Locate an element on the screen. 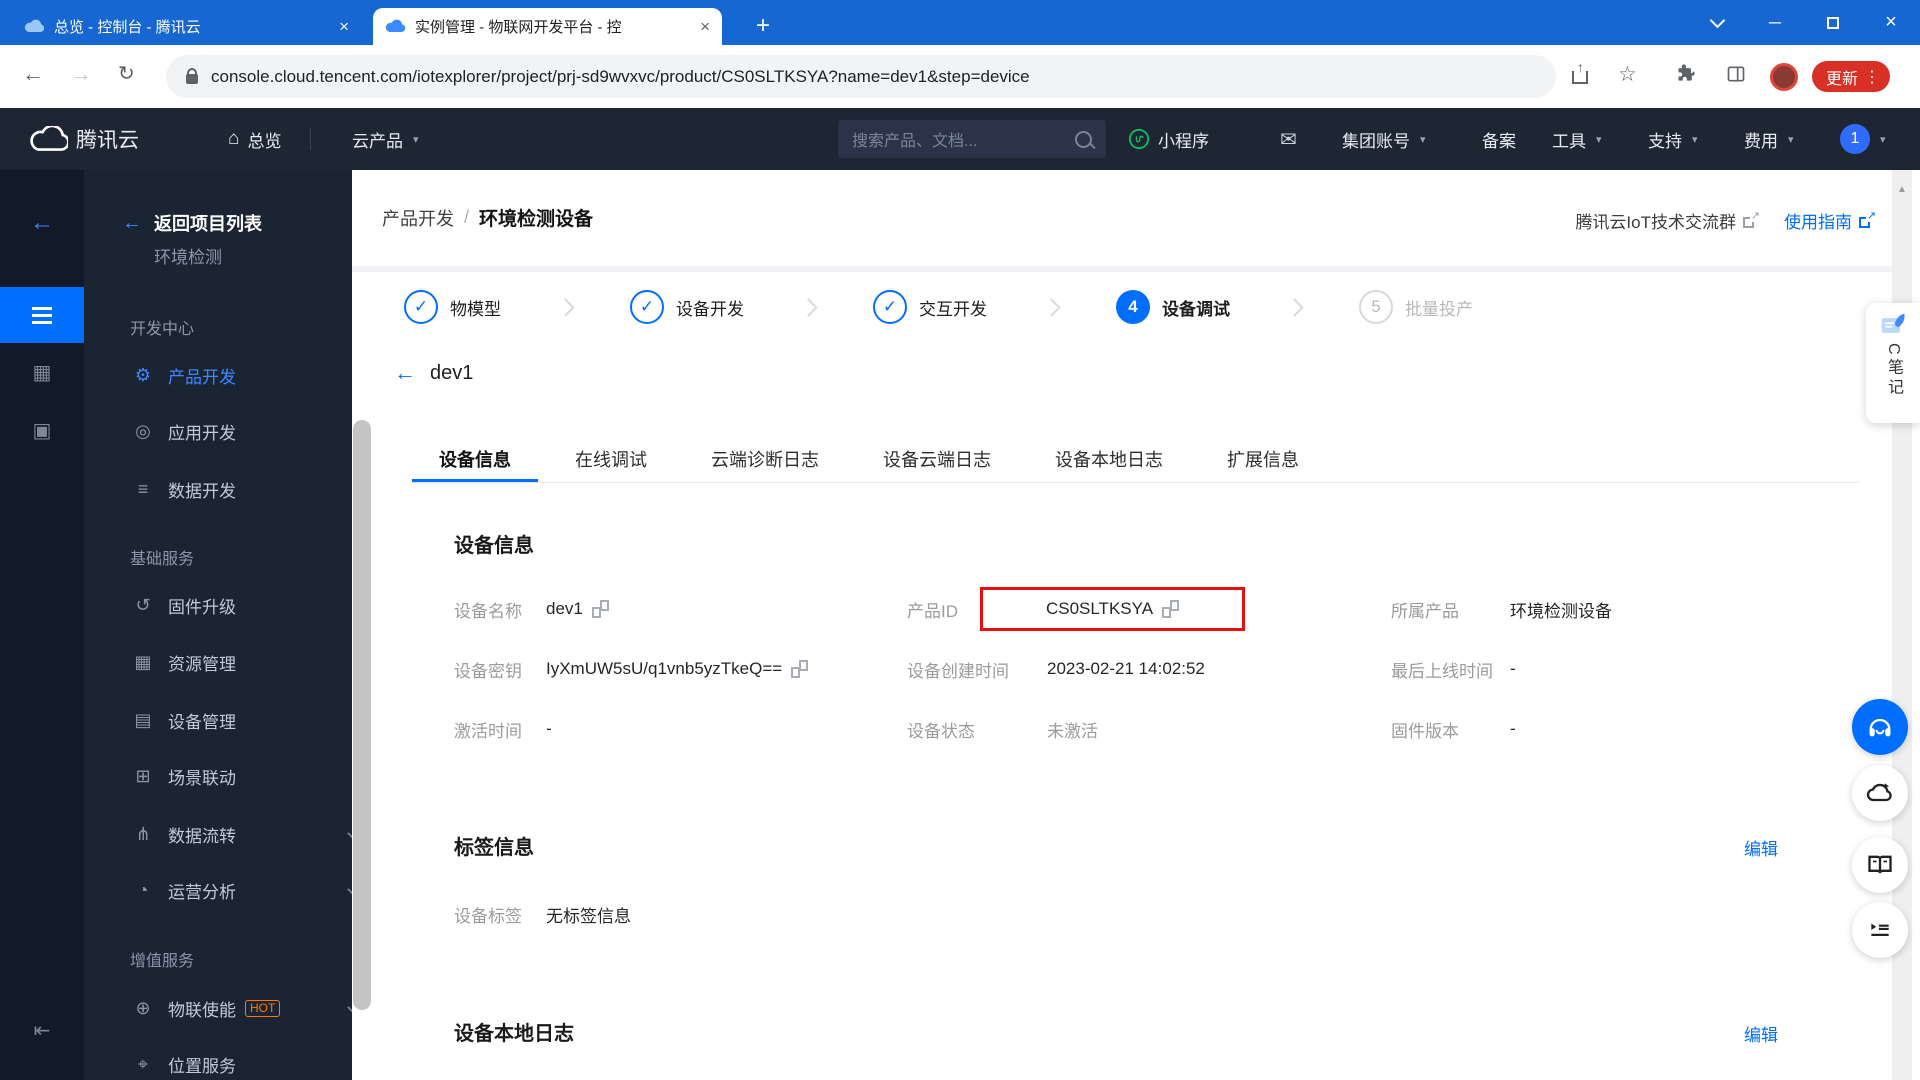 Image resolution: width=1920 pixels, height=1080 pixels. nav-billing: 费用 ▾ is located at coordinates (1769, 139).